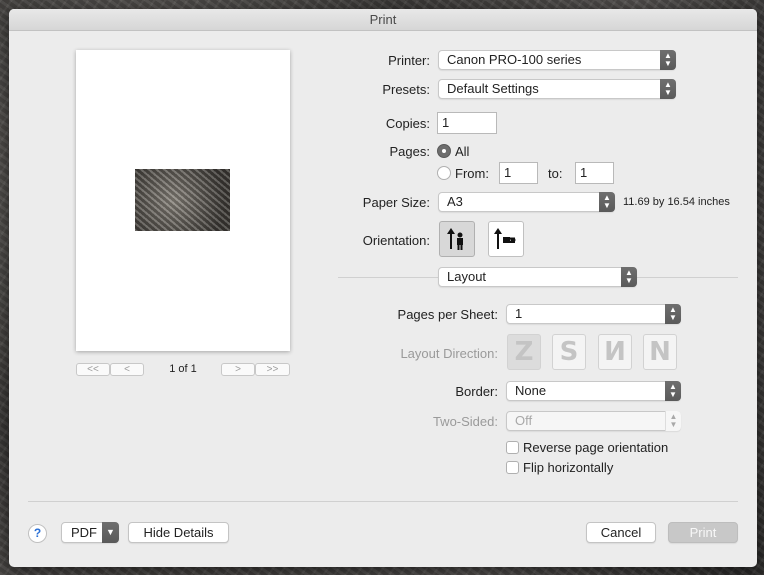 This screenshot has width=764, height=575. Describe the element at coordinates (178, 532) in the screenshot. I see `hide-details-button: Hide Details` at that location.